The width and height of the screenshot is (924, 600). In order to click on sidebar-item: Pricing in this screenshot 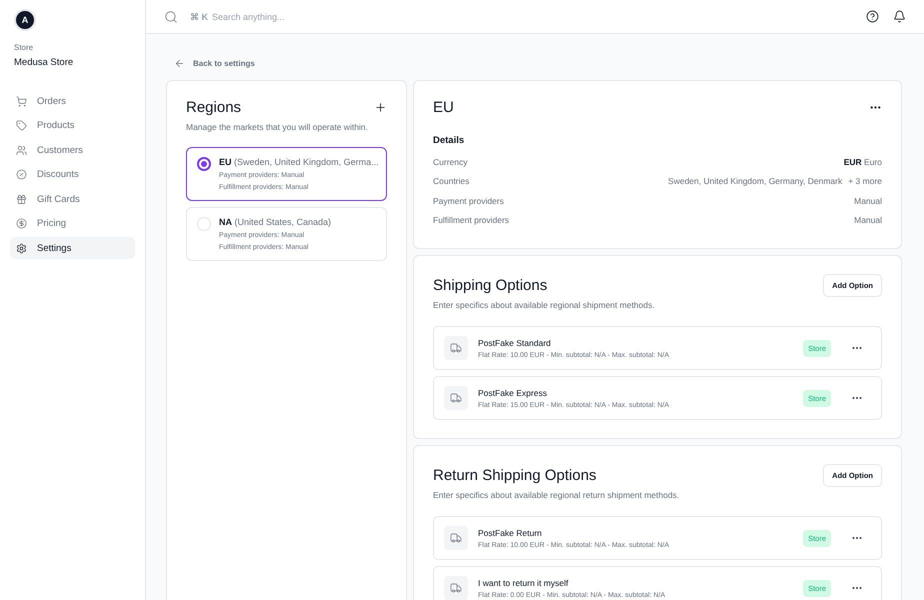, I will do `click(72, 223)`.